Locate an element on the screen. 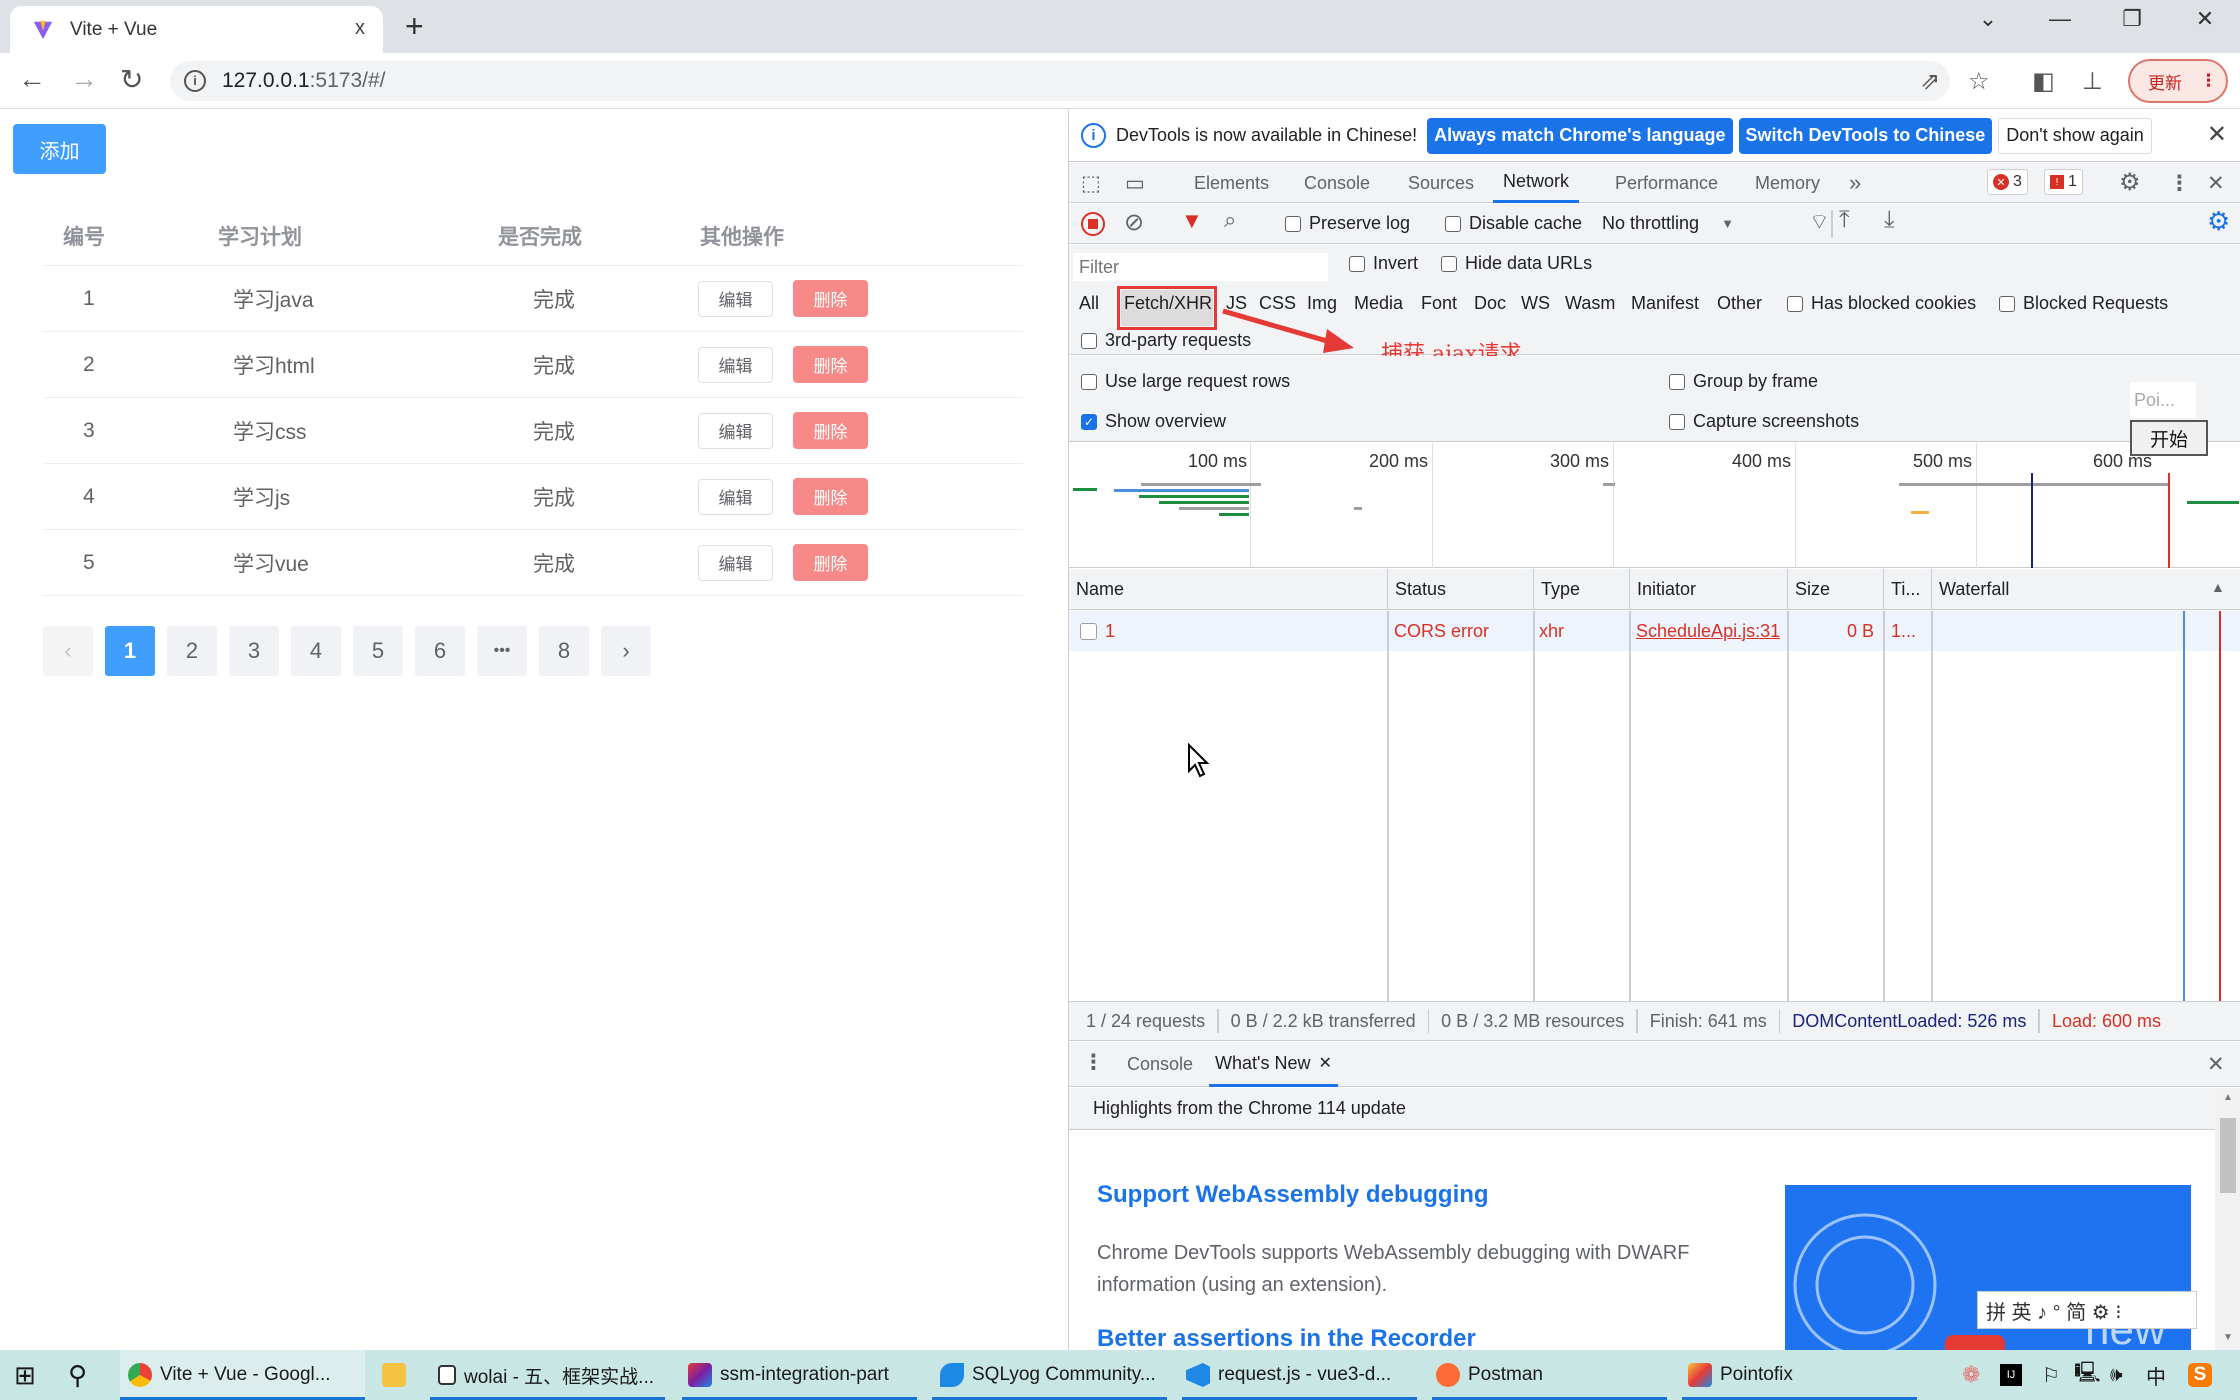 This screenshot has height=1400, width=2240. filter-type-other: Other is located at coordinates (1739, 303).